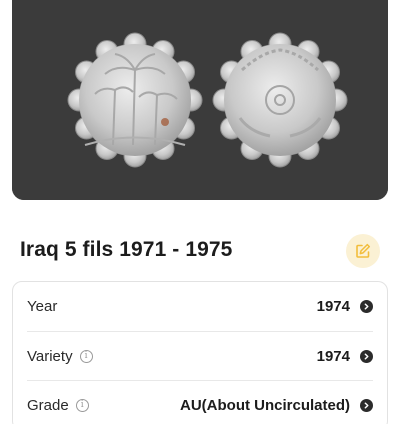  I want to click on detail-row-variety: Variety i 1974, so click(200, 355).